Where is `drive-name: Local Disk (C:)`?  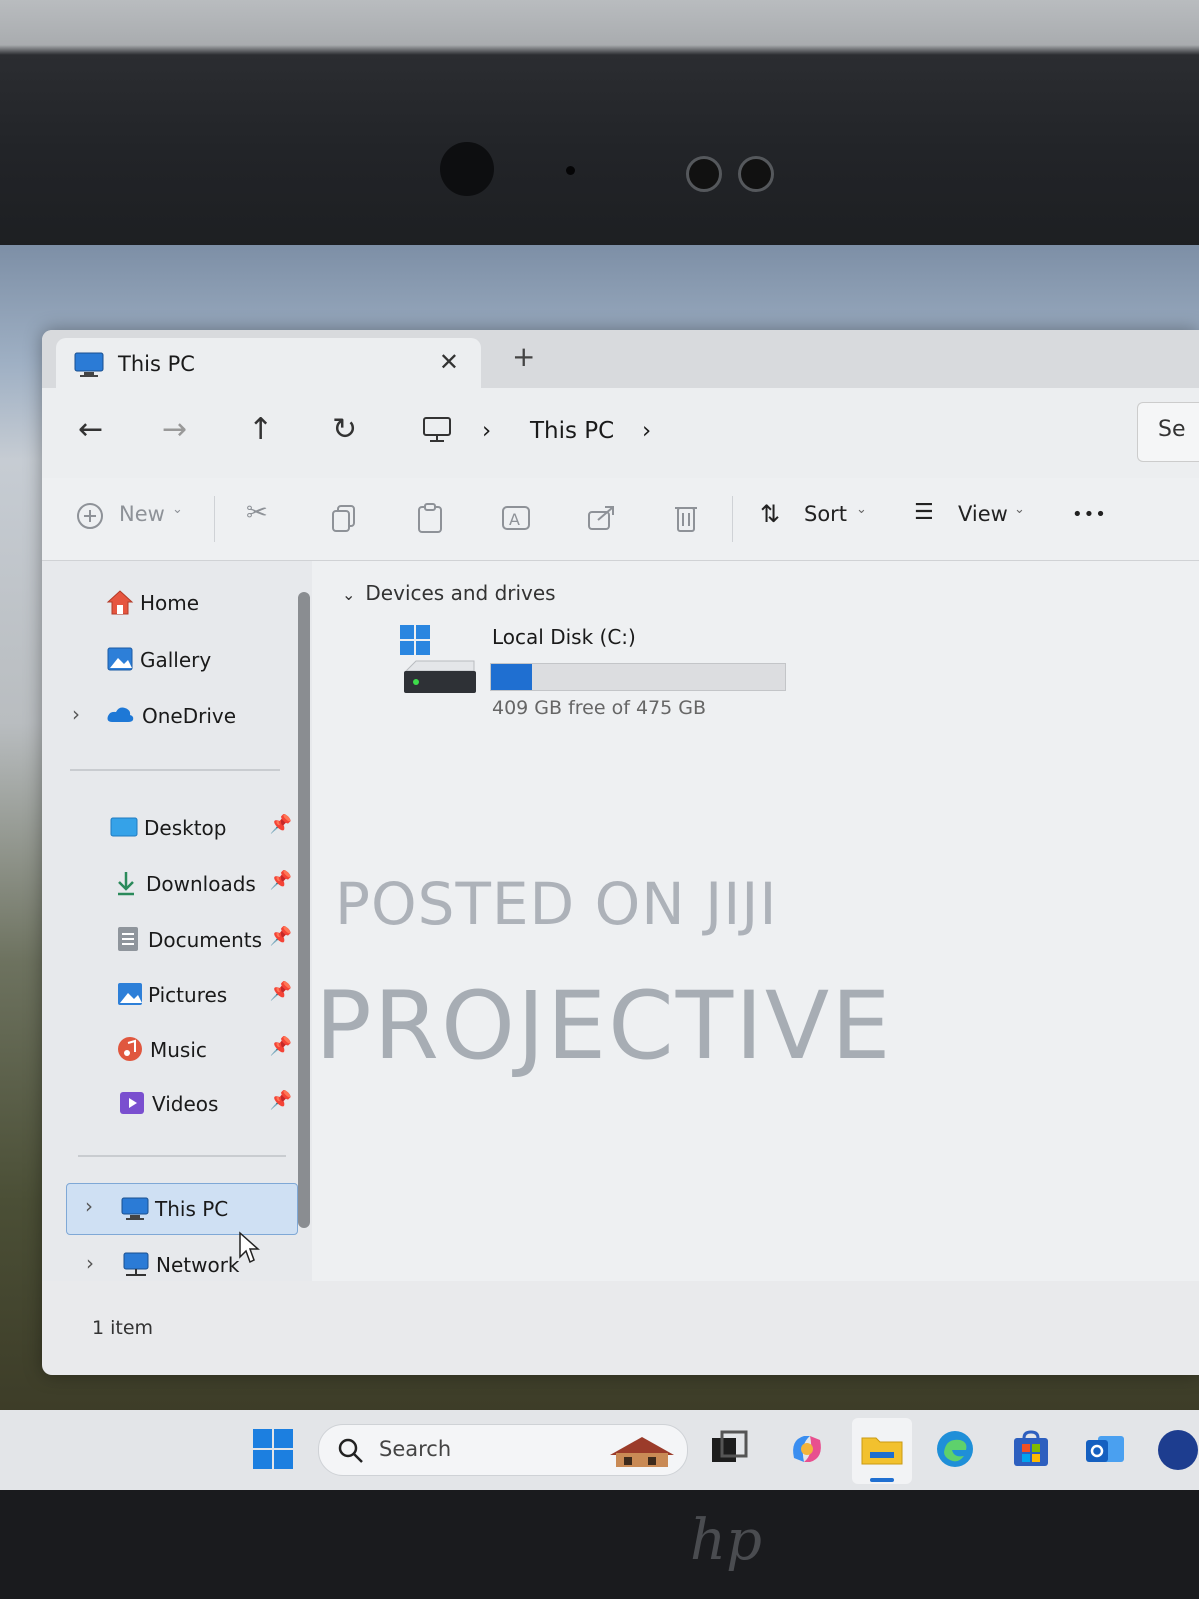 drive-name: Local Disk (C:) is located at coordinates (564, 637).